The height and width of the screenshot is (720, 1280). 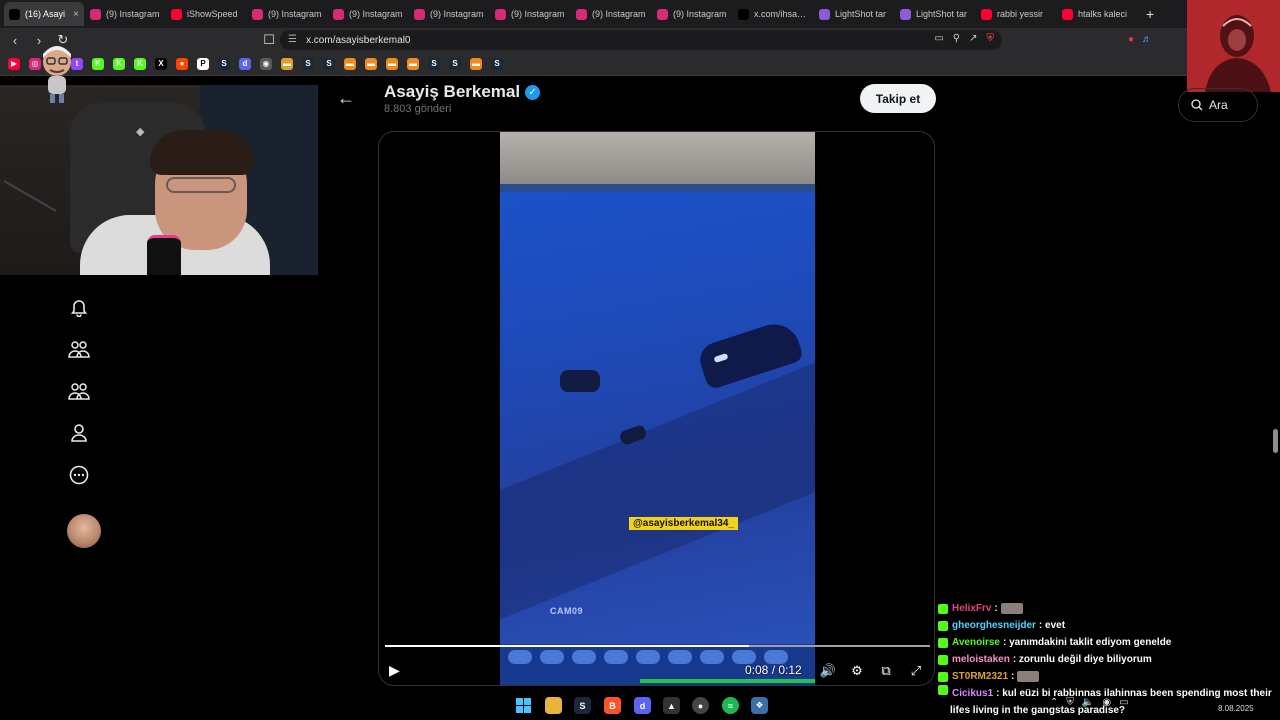 What do you see at coordinates (671, 705) in the screenshot?
I see `app-taskbar-icon: ▲` at bounding box center [671, 705].